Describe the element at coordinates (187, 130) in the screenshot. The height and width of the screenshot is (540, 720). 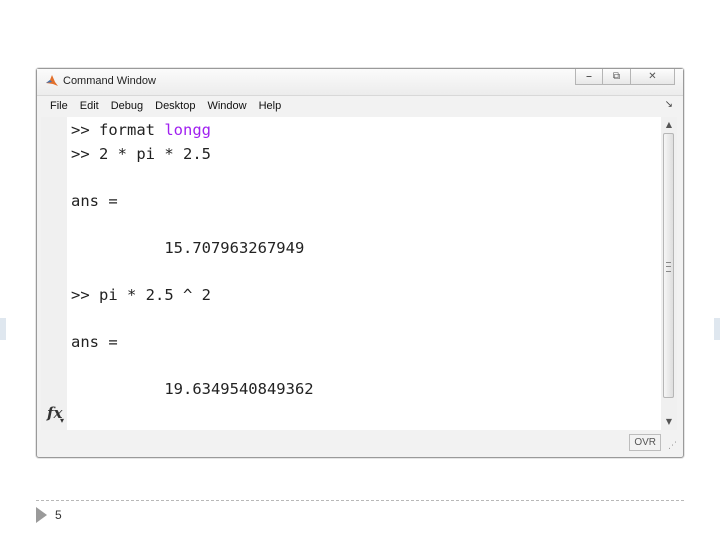
I see `keyword-text: longg` at that location.